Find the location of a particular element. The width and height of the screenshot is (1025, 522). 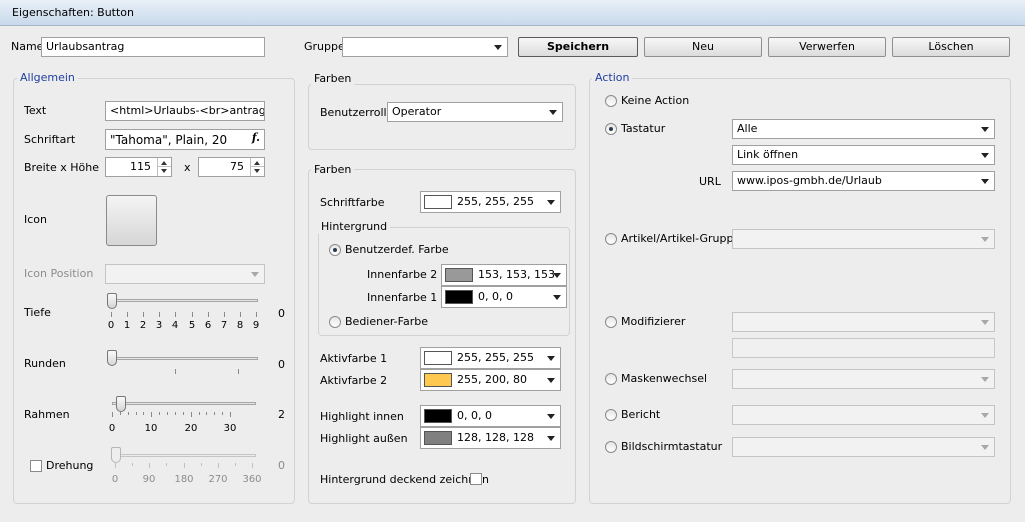

modifier-text-field is located at coordinates (863, 348).